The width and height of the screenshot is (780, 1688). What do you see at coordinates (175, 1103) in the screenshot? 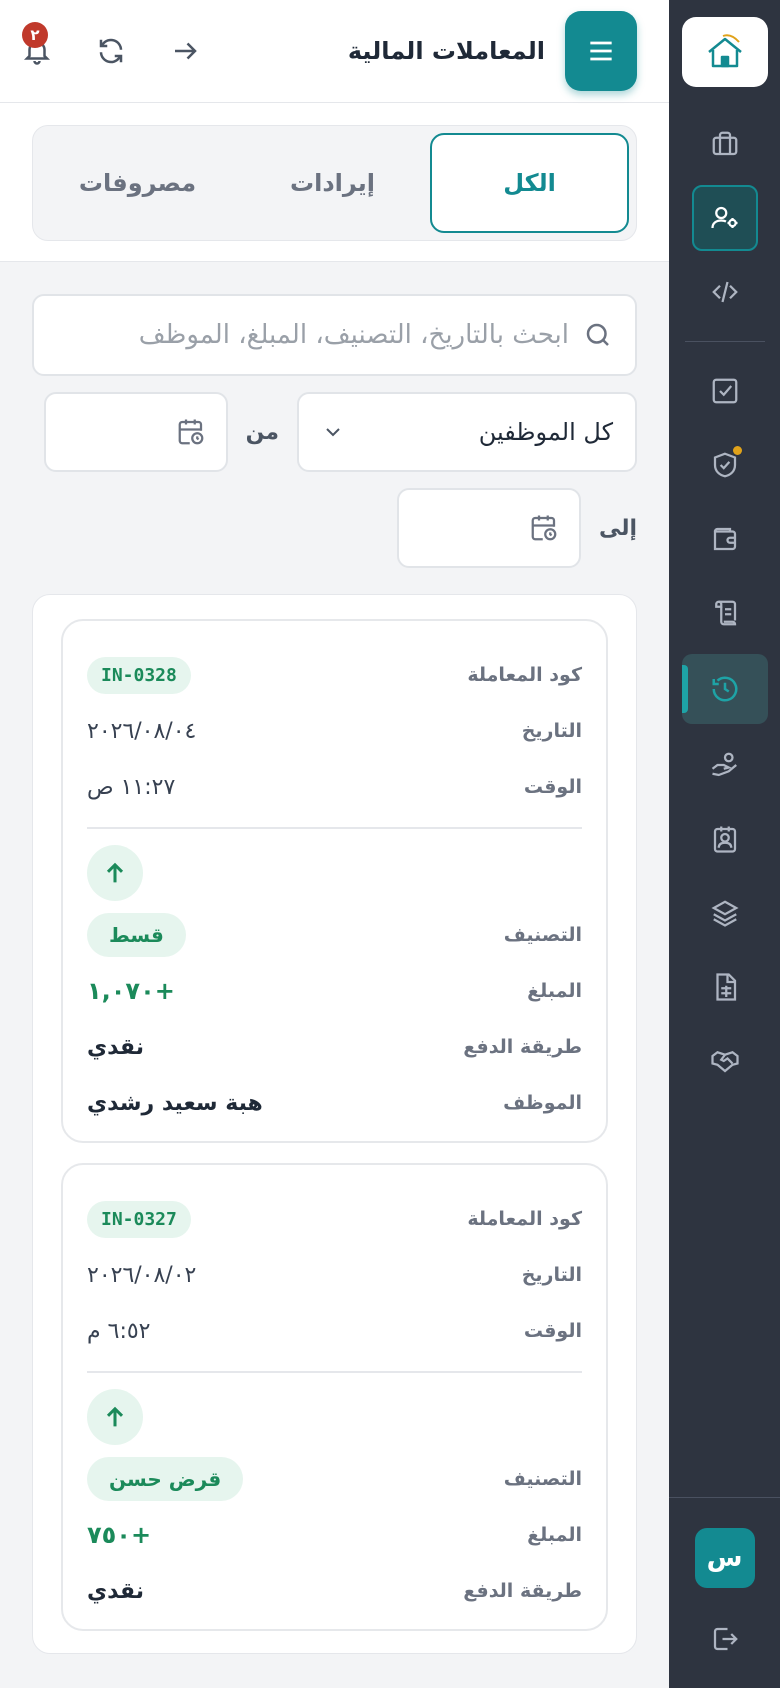
I see `transaction-employee: هبة سعيد رشدي` at bounding box center [175, 1103].